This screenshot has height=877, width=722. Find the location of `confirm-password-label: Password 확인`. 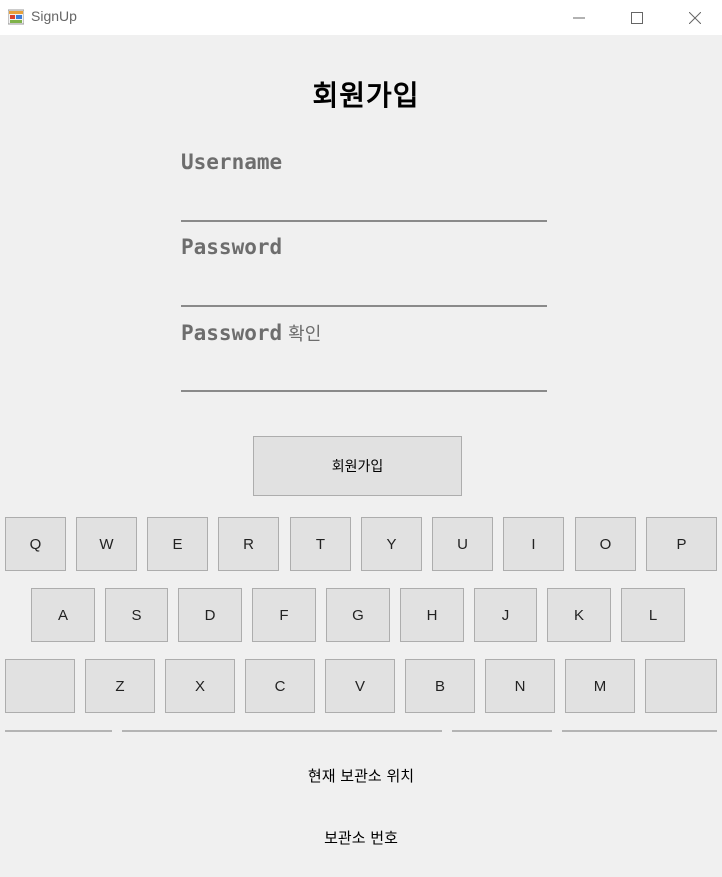

confirm-password-label: Password 확인 is located at coordinates (251, 333).